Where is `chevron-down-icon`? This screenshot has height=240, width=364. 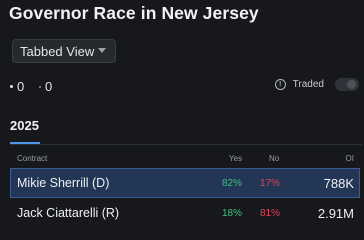 chevron-down-icon is located at coordinates (102, 50).